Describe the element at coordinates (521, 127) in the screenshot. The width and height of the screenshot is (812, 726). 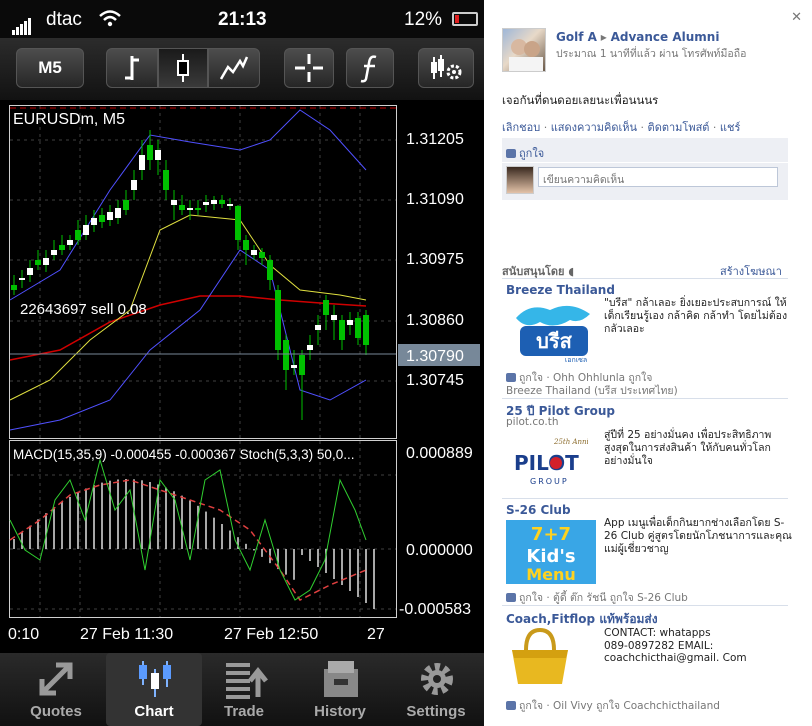
I see `unlike-link: เลิกชอบ` at that location.